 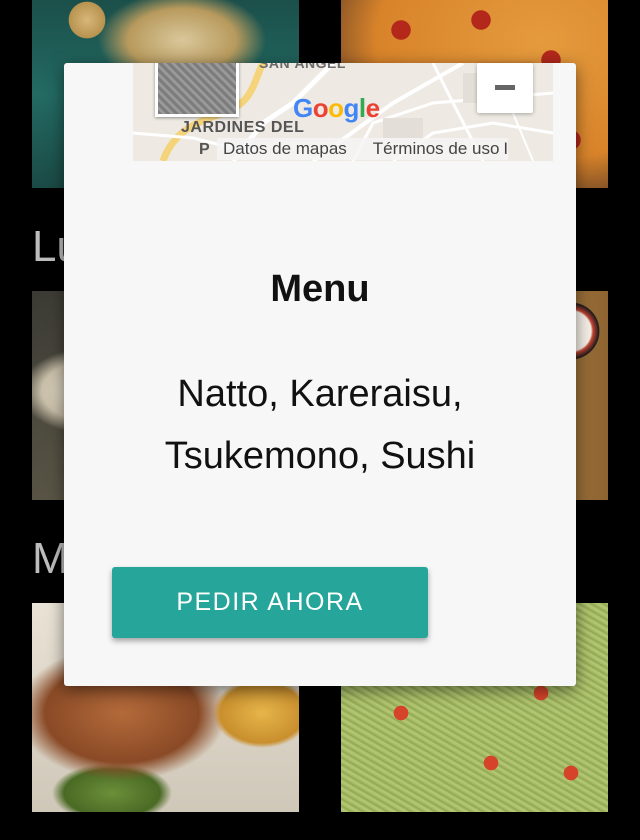 What do you see at coordinates (363, 149) in the screenshot?
I see `map-attribution: Datos de mapas Términos de uso I` at bounding box center [363, 149].